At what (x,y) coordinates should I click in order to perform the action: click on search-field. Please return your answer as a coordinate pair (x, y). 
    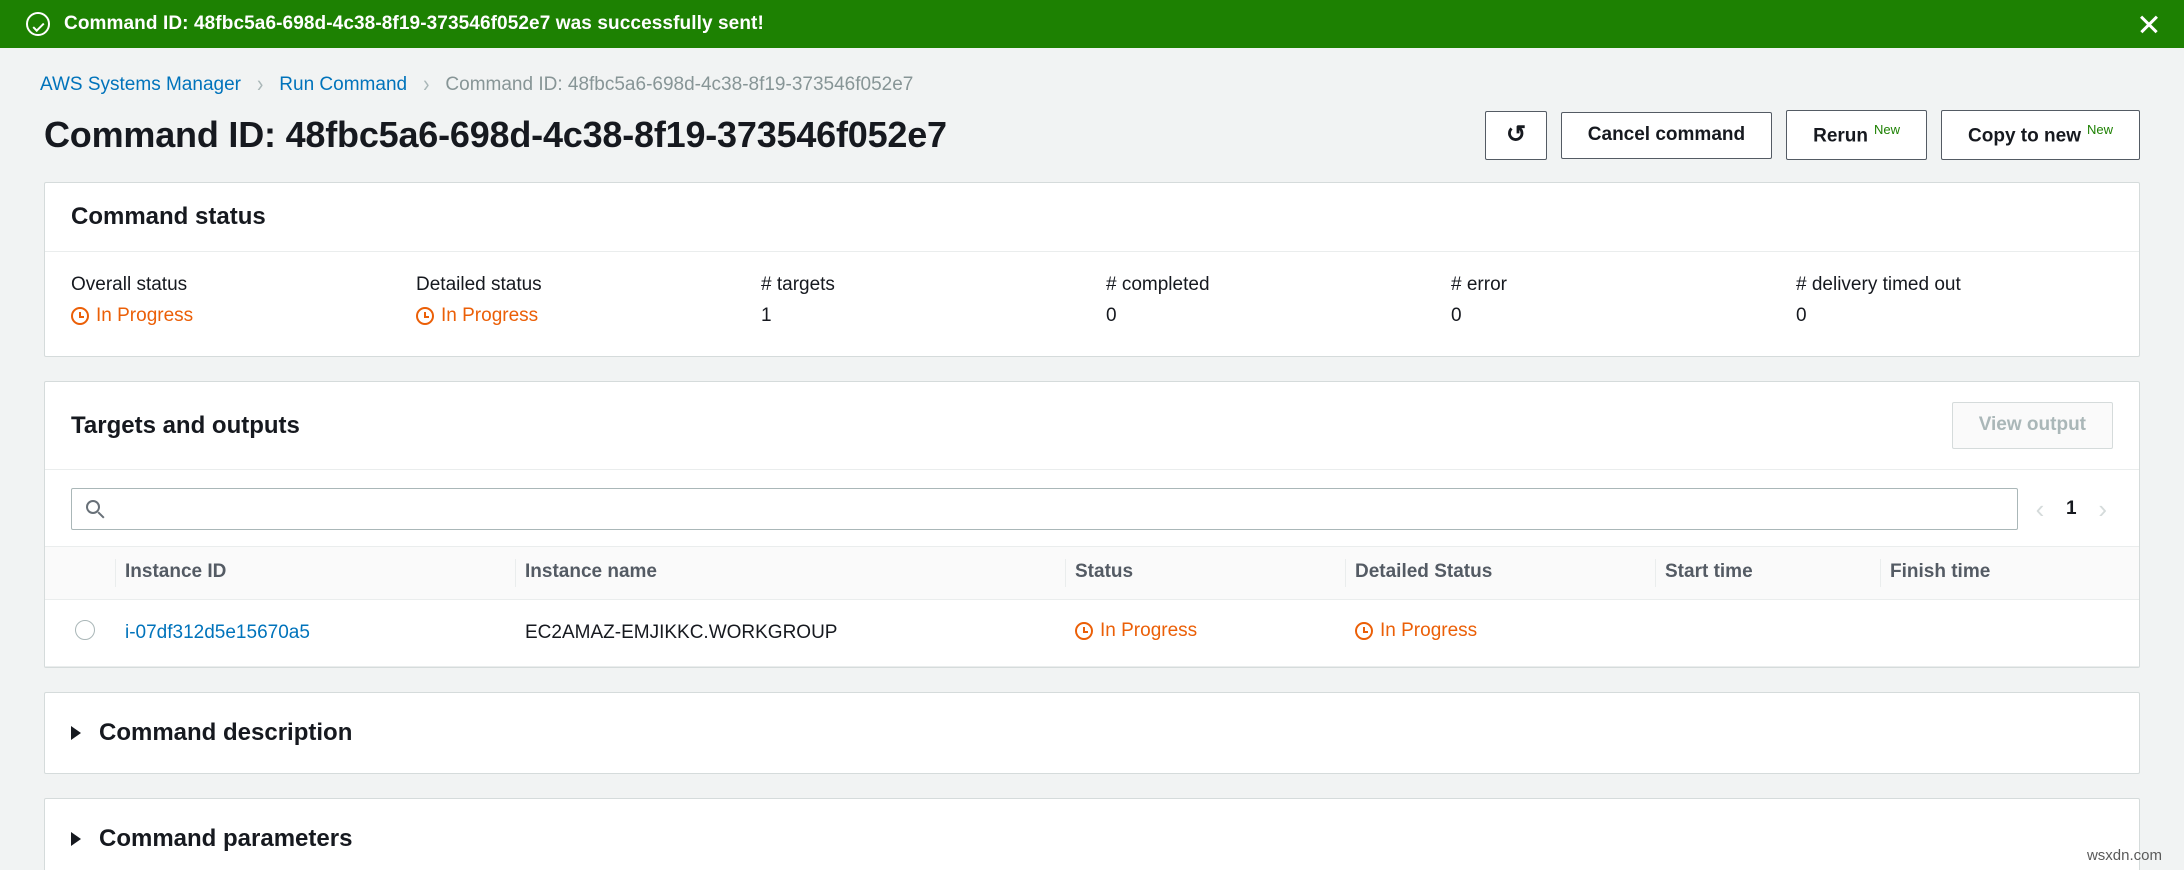
    Looking at the image, I should click on (1044, 509).